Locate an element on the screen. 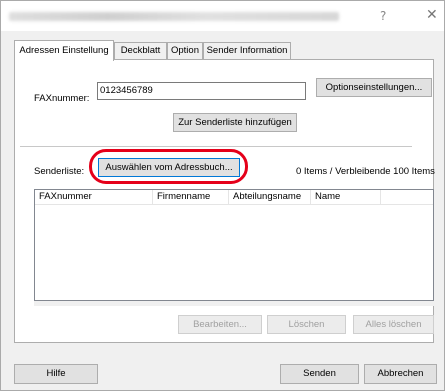  fax-number-label: FAXnummer: is located at coordinates (62, 98).